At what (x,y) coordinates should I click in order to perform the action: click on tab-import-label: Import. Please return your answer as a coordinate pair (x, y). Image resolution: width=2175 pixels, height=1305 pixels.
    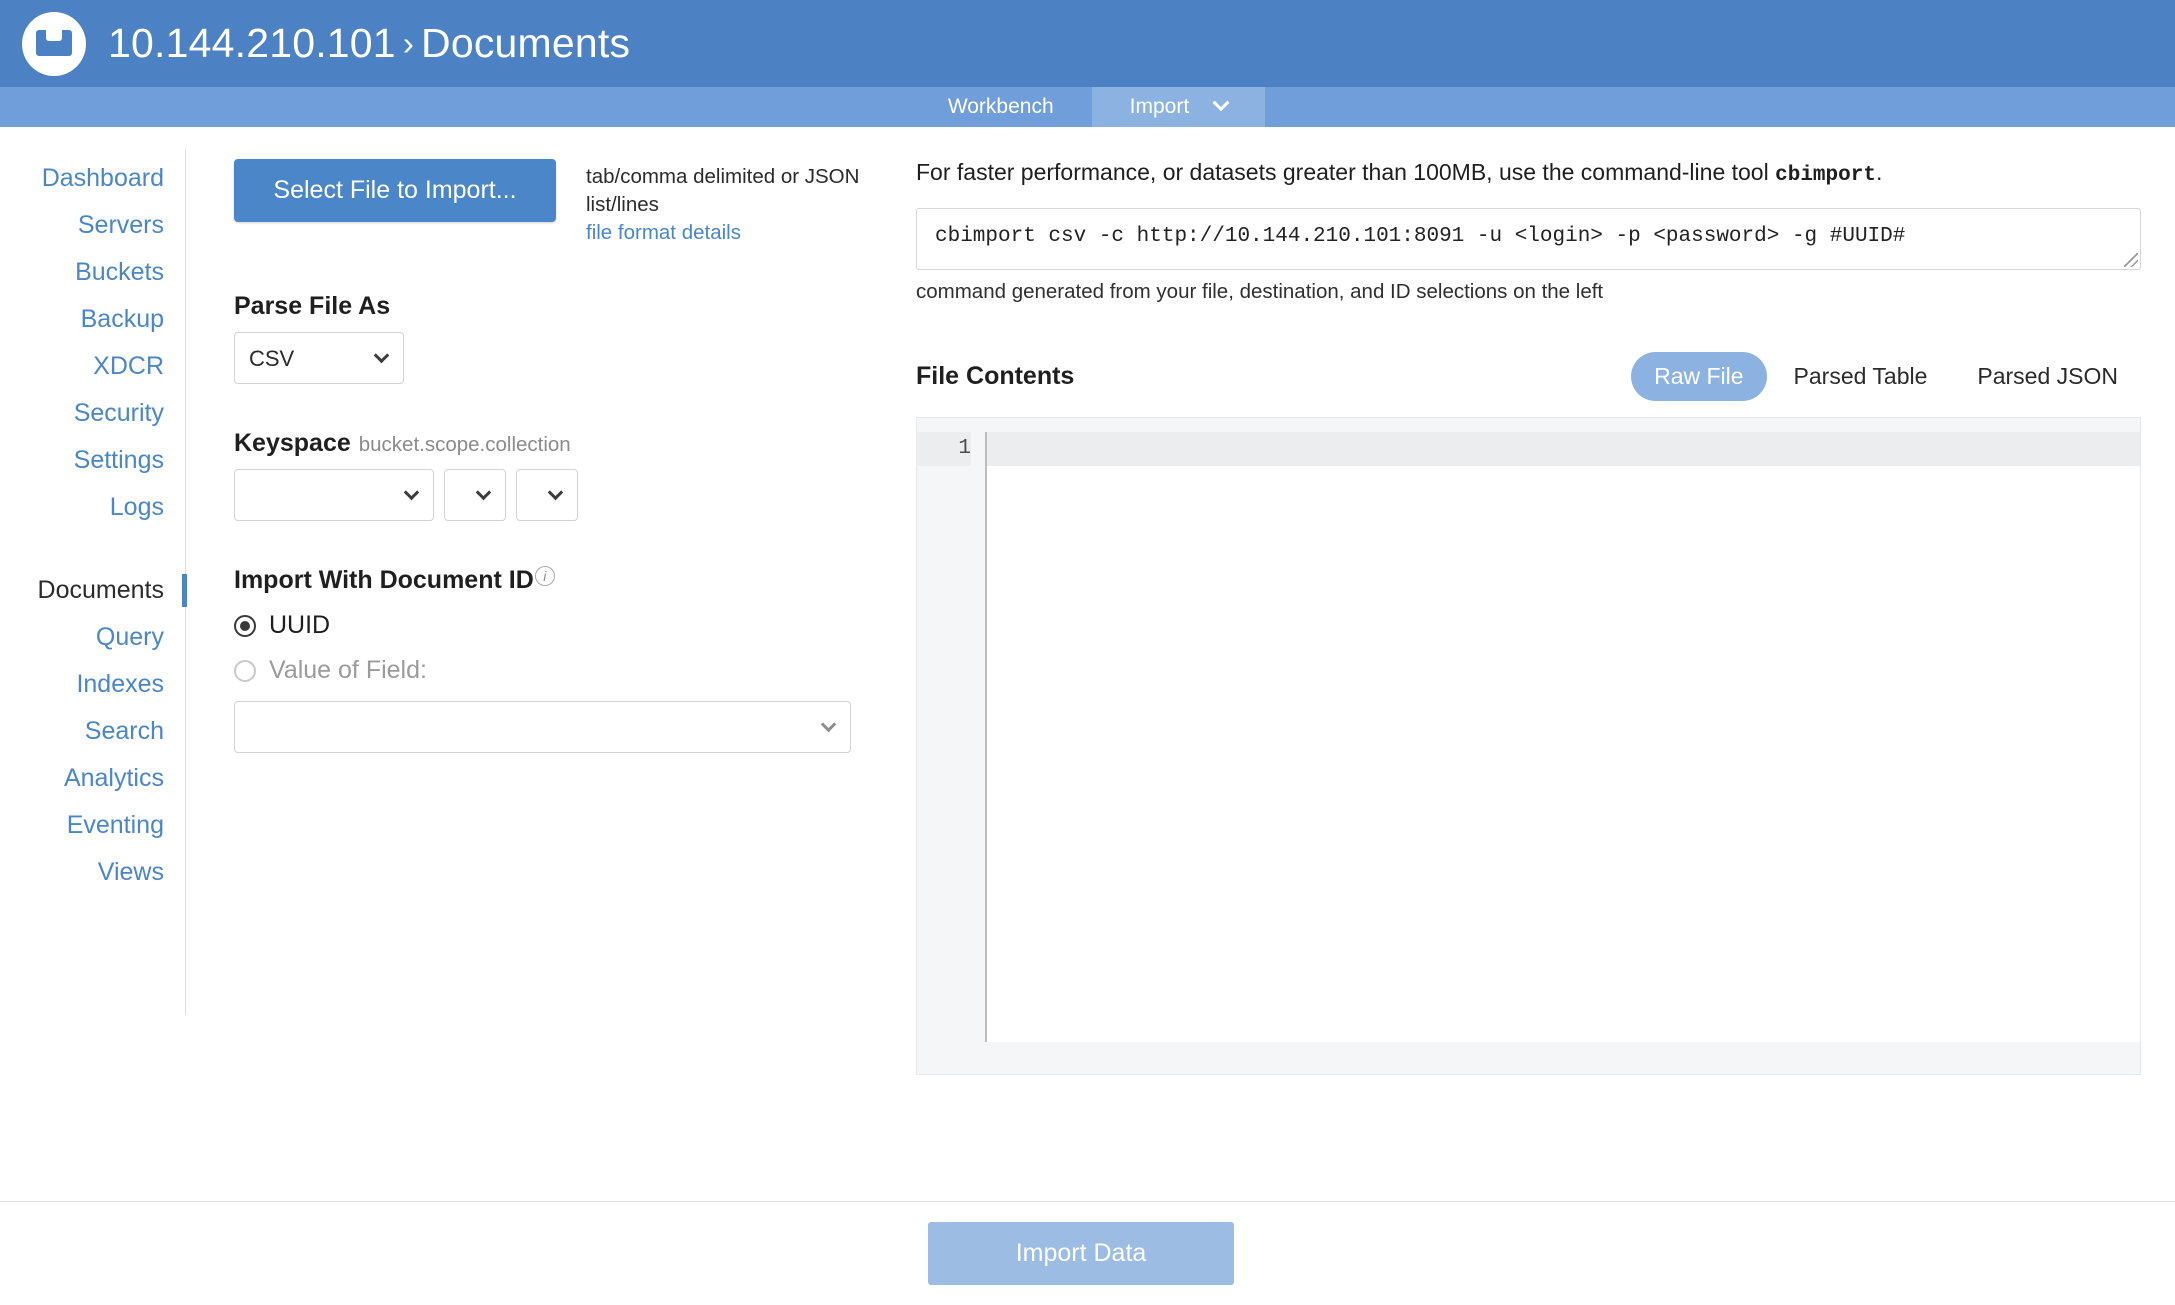
    Looking at the image, I should click on (1159, 106).